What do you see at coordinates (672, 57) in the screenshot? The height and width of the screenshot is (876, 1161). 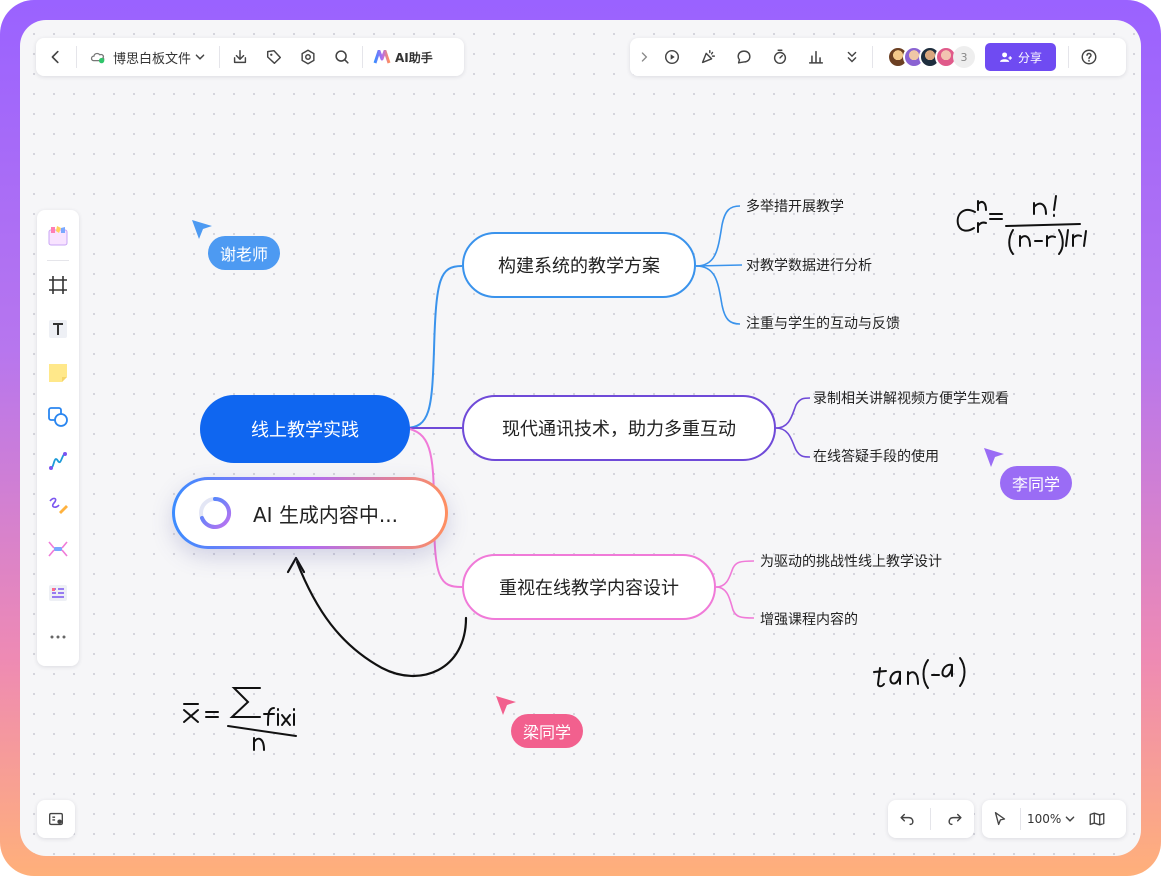 I see `play-icon` at bounding box center [672, 57].